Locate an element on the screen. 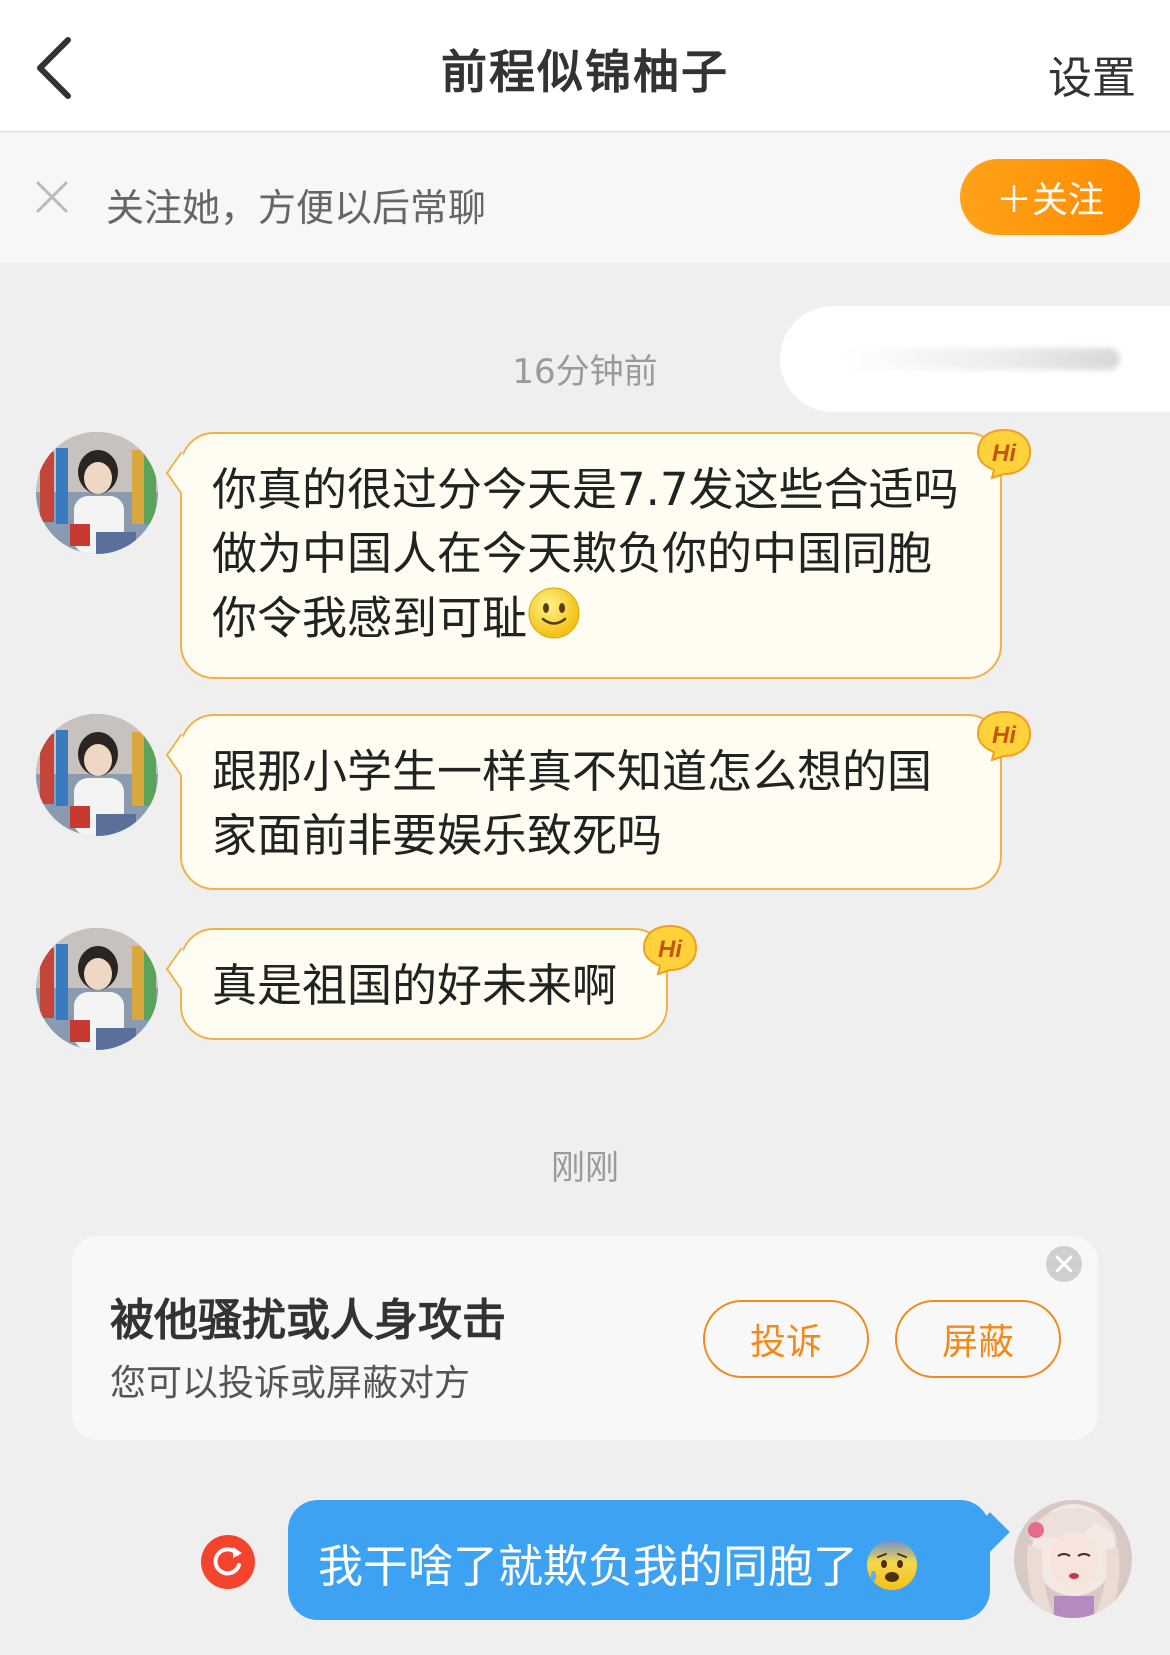 This screenshot has width=1170, height=1655. message-timestamp: 刚刚 is located at coordinates (585, 1168).